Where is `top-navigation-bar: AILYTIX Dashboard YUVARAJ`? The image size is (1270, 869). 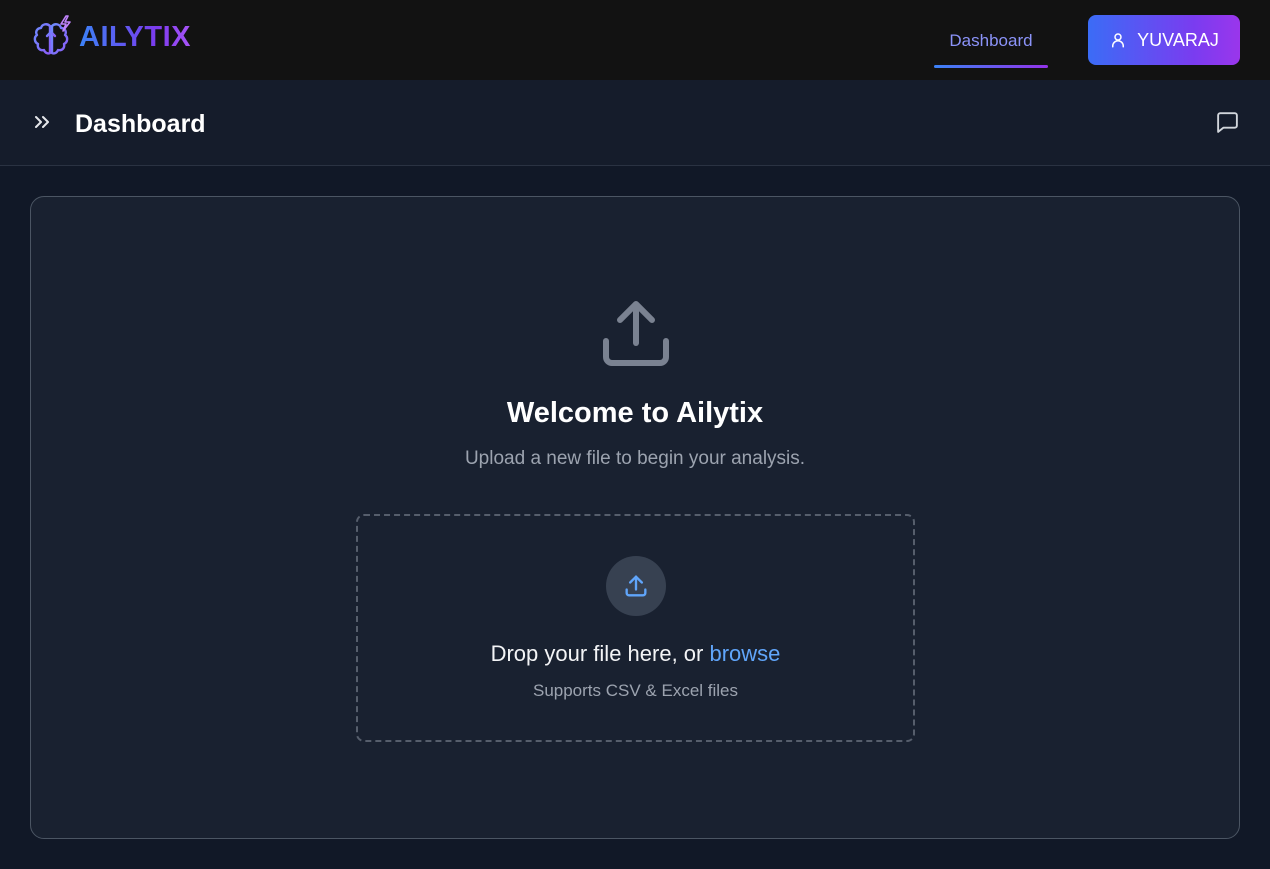
top-navigation-bar: AILYTIX Dashboard YUVARAJ is located at coordinates (635, 40).